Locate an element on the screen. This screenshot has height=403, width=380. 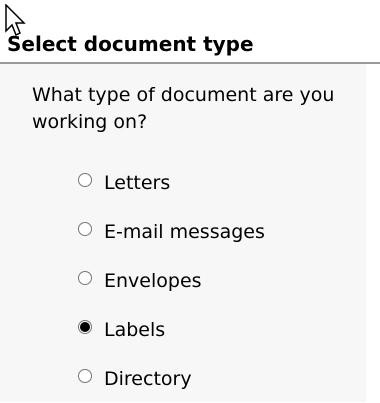
option-letters: Letters is located at coordinates (171, 182).